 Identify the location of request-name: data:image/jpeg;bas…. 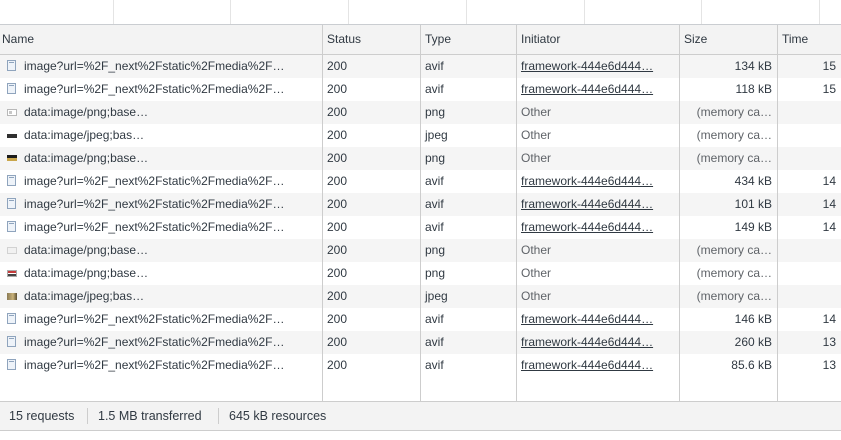
(84, 296).